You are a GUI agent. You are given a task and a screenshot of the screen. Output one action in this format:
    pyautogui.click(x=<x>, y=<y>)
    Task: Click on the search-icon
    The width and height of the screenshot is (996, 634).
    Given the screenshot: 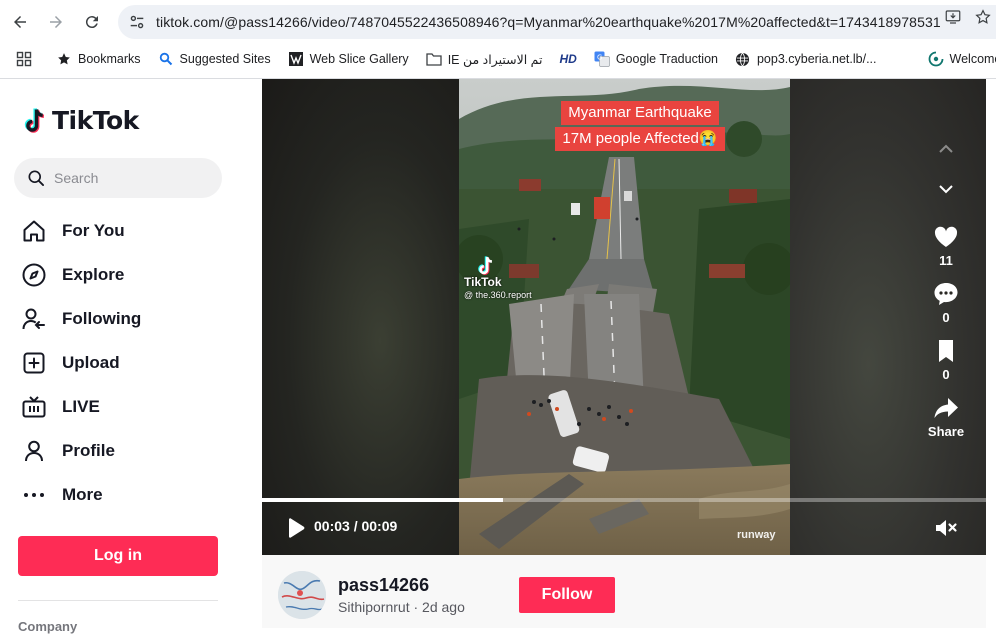 What is the action you would take?
    pyautogui.click(x=36, y=178)
    